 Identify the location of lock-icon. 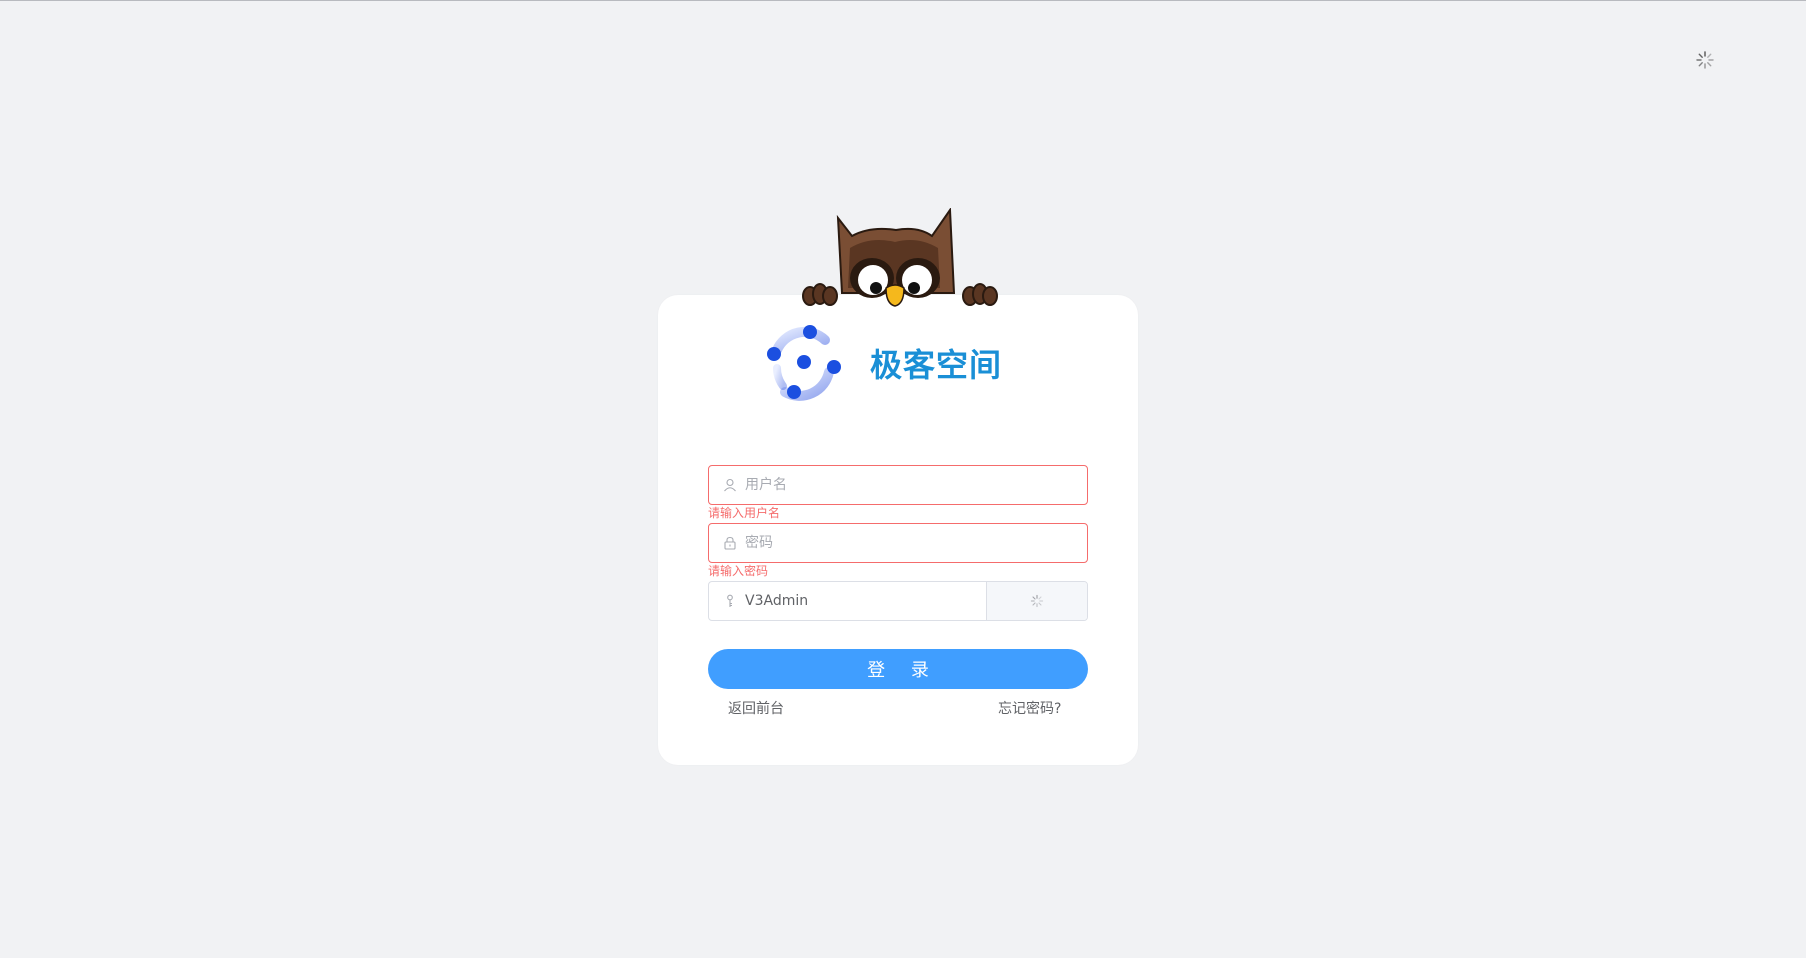
(730, 543).